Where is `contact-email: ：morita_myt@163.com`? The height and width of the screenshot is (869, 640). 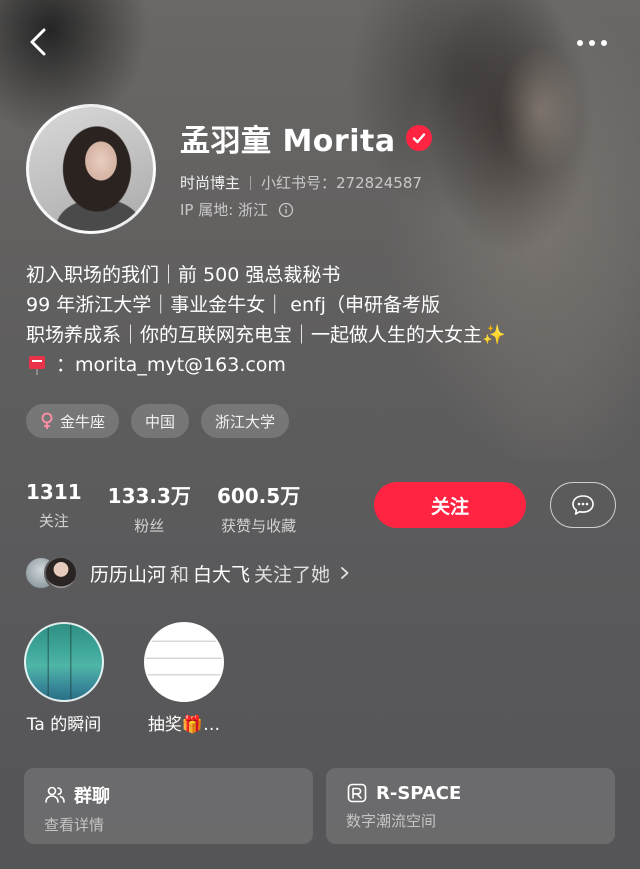 contact-email: ：morita_myt@163.com is located at coordinates (171, 365).